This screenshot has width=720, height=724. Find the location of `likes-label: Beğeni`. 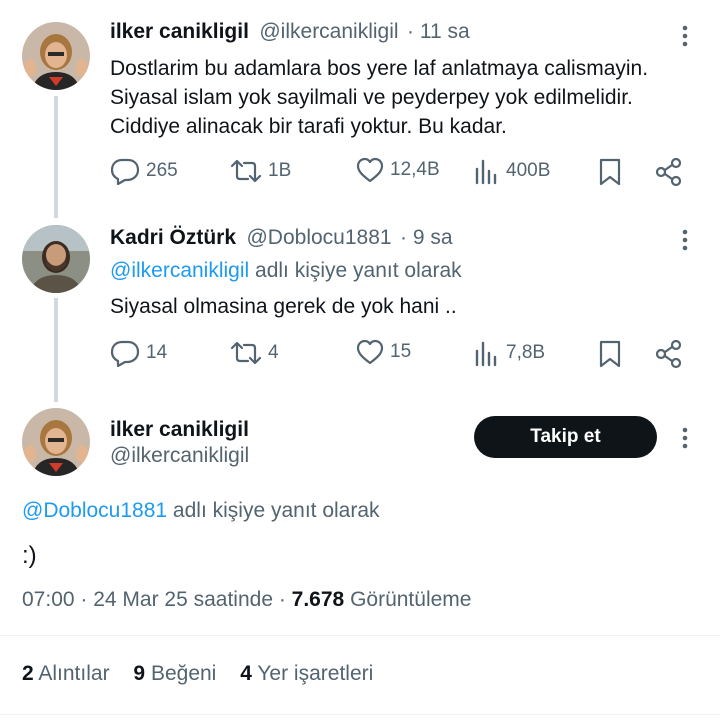

likes-label: Beğeni is located at coordinates (183, 673).